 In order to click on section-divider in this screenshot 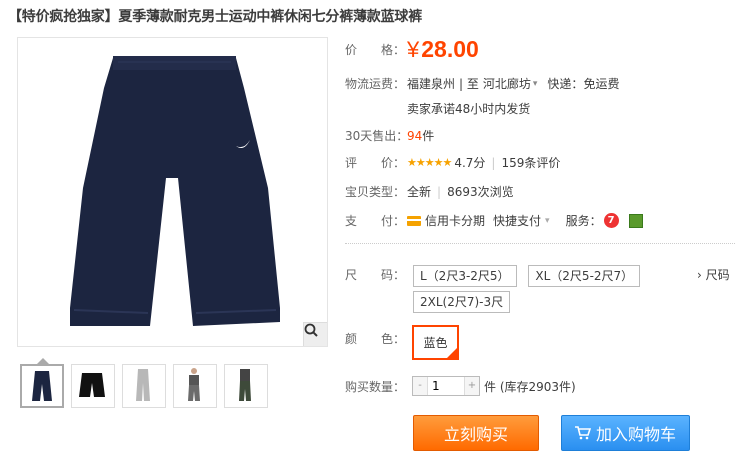, I will do `click(540, 243)`.